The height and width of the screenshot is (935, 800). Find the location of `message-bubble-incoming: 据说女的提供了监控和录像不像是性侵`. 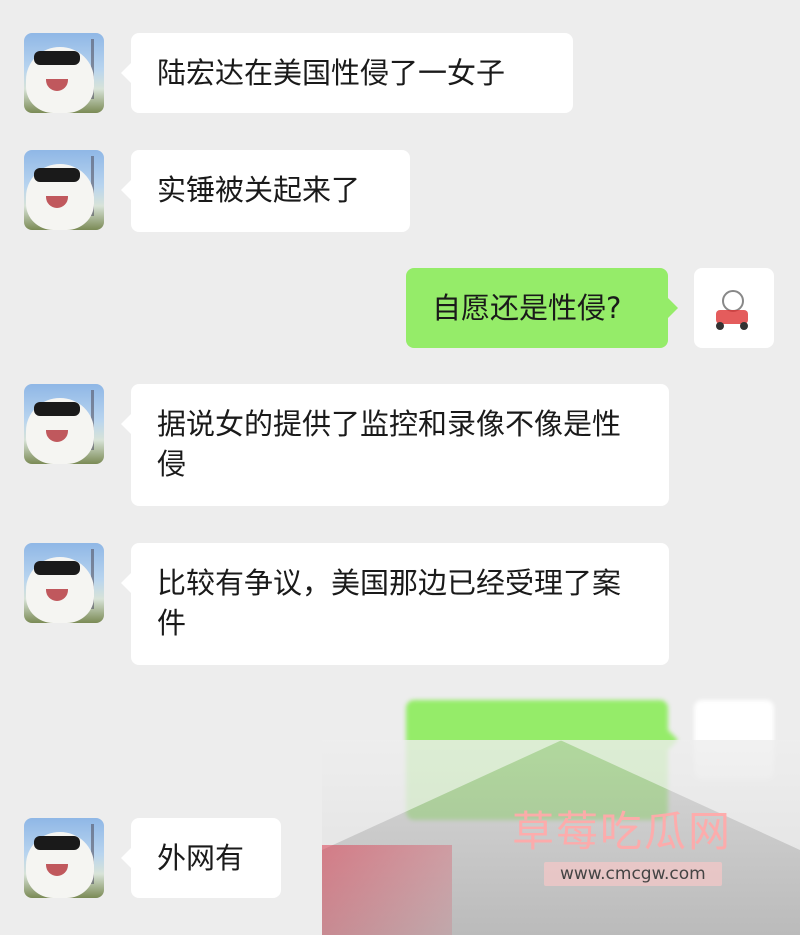

message-bubble-incoming: 据说女的提供了监控和录像不像是性侵 is located at coordinates (395, 445).